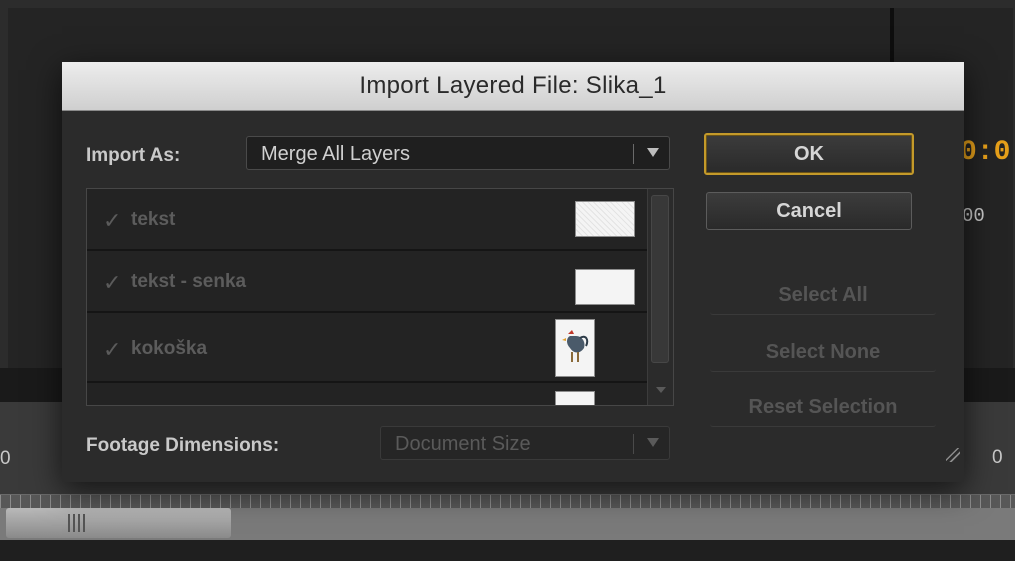 The height and width of the screenshot is (561, 1015). Describe the element at coordinates (660, 279) in the screenshot. I see `layer-list-scroll-thumb` at that location.